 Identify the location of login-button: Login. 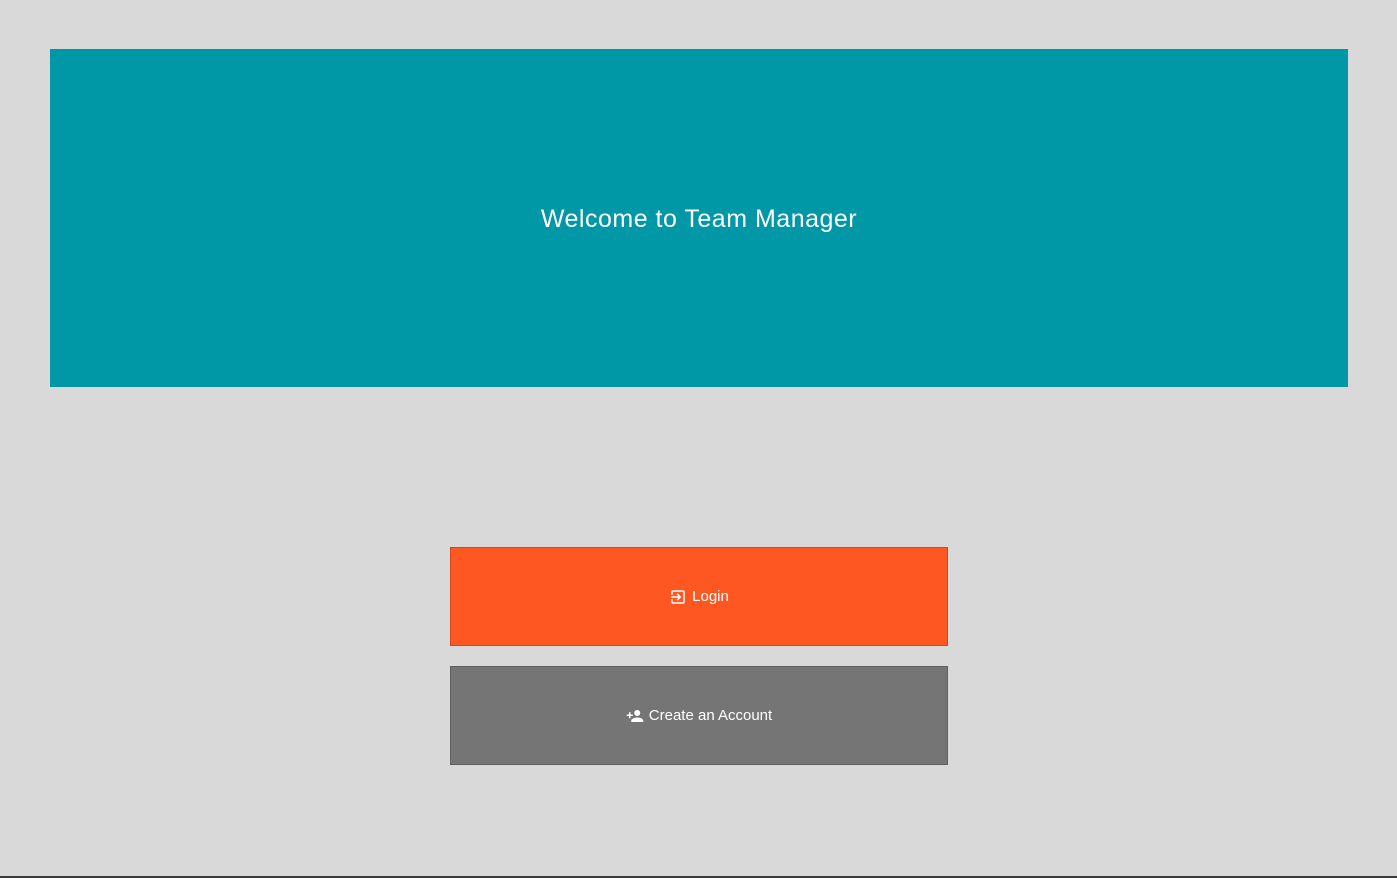
(699, 596).